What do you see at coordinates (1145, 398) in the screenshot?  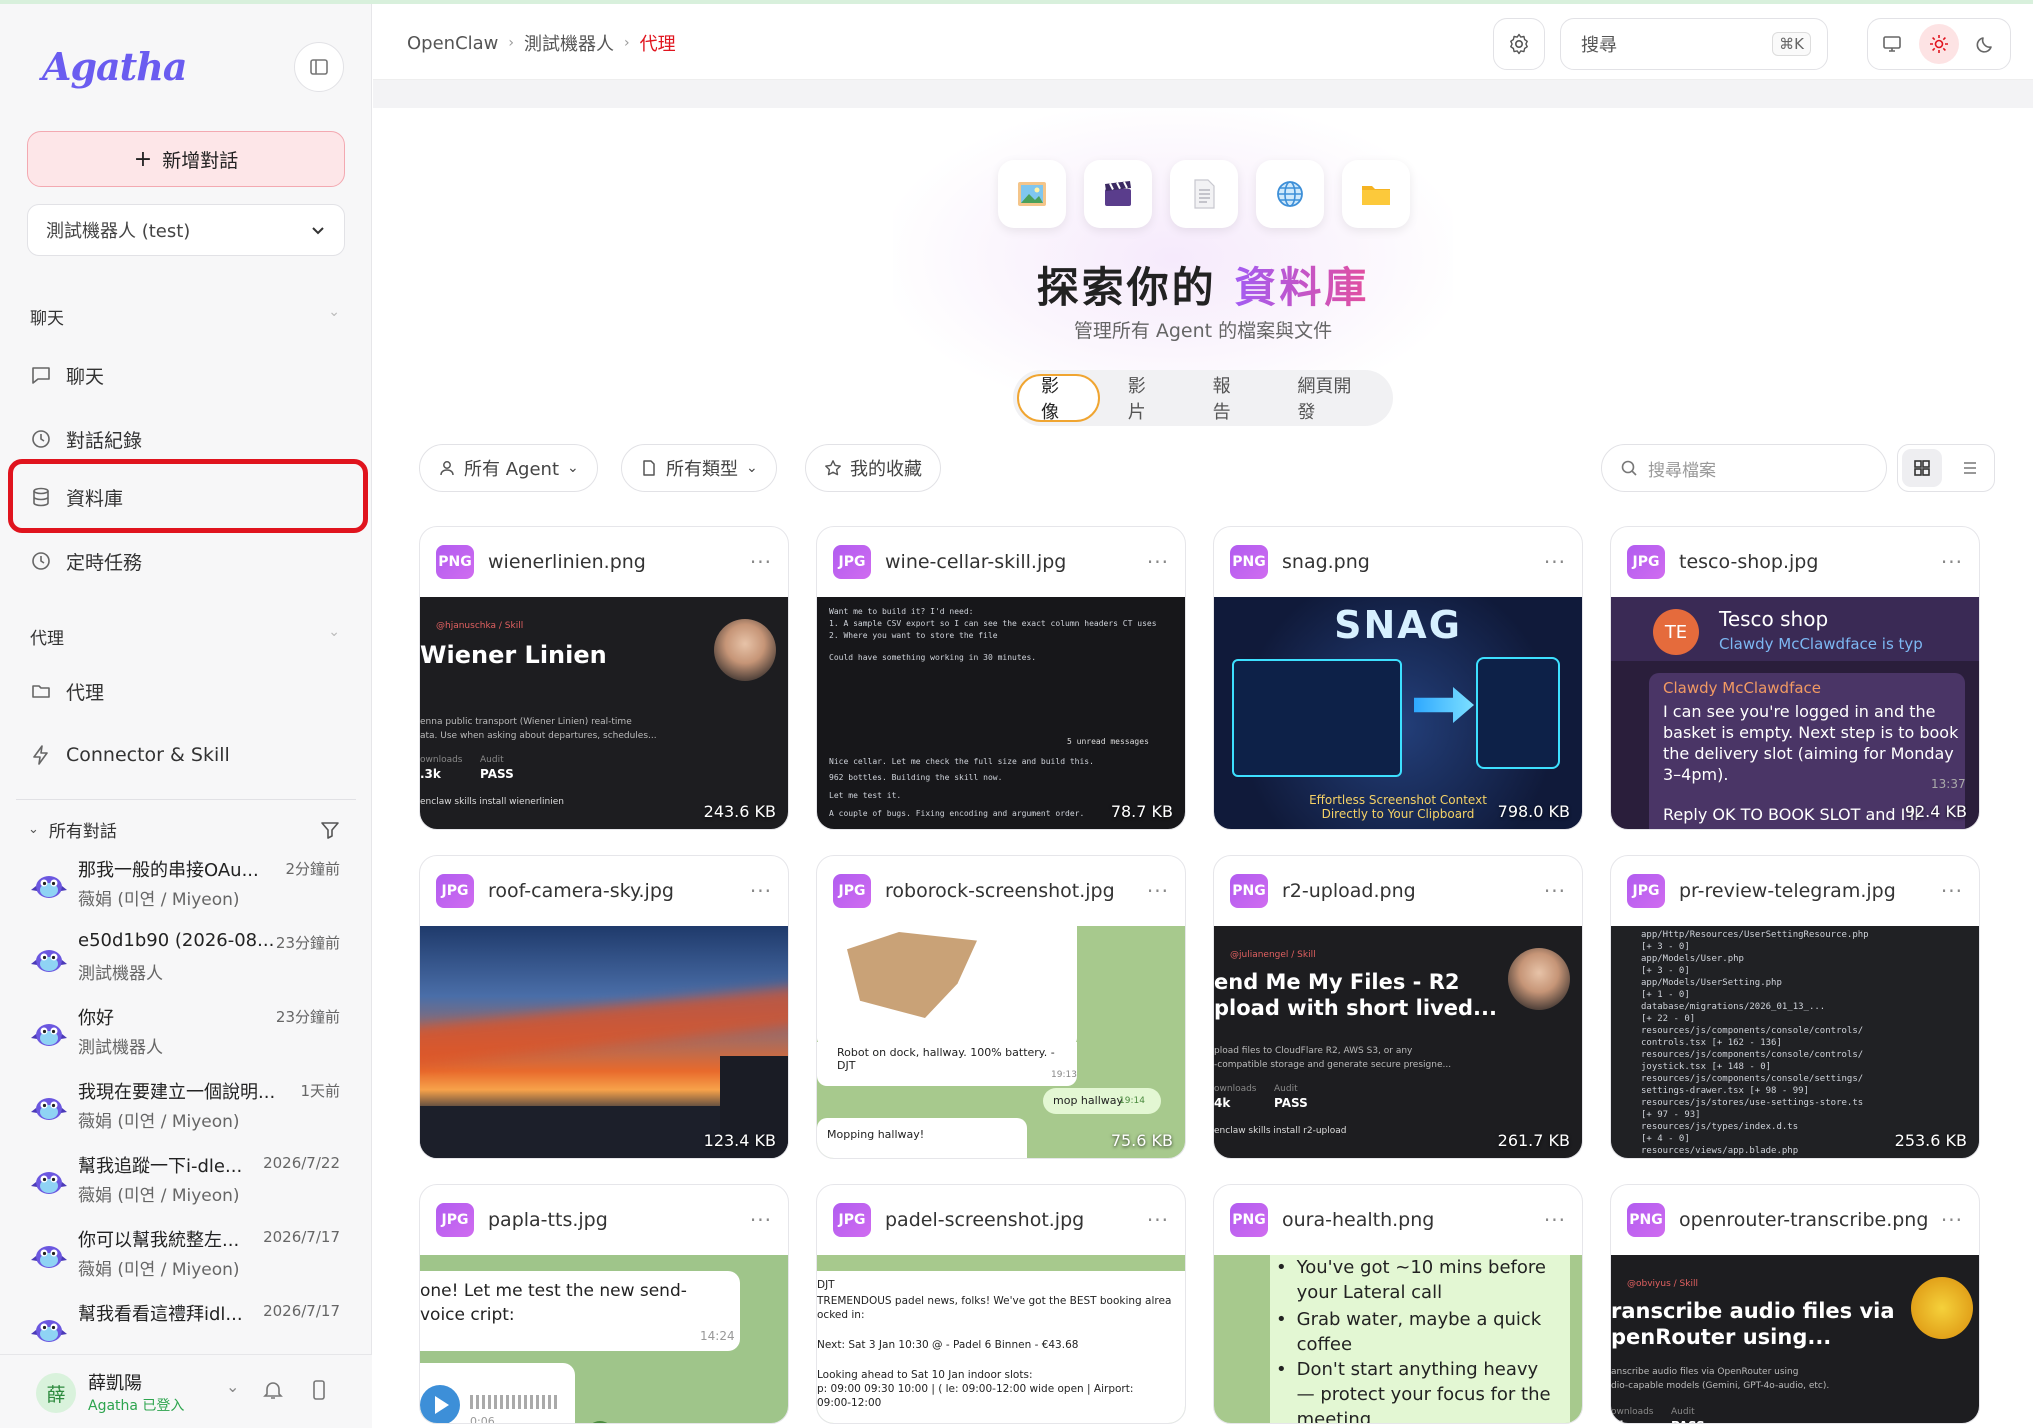 I see `tab-videos: 影片` at bounding box center [1145, 398].